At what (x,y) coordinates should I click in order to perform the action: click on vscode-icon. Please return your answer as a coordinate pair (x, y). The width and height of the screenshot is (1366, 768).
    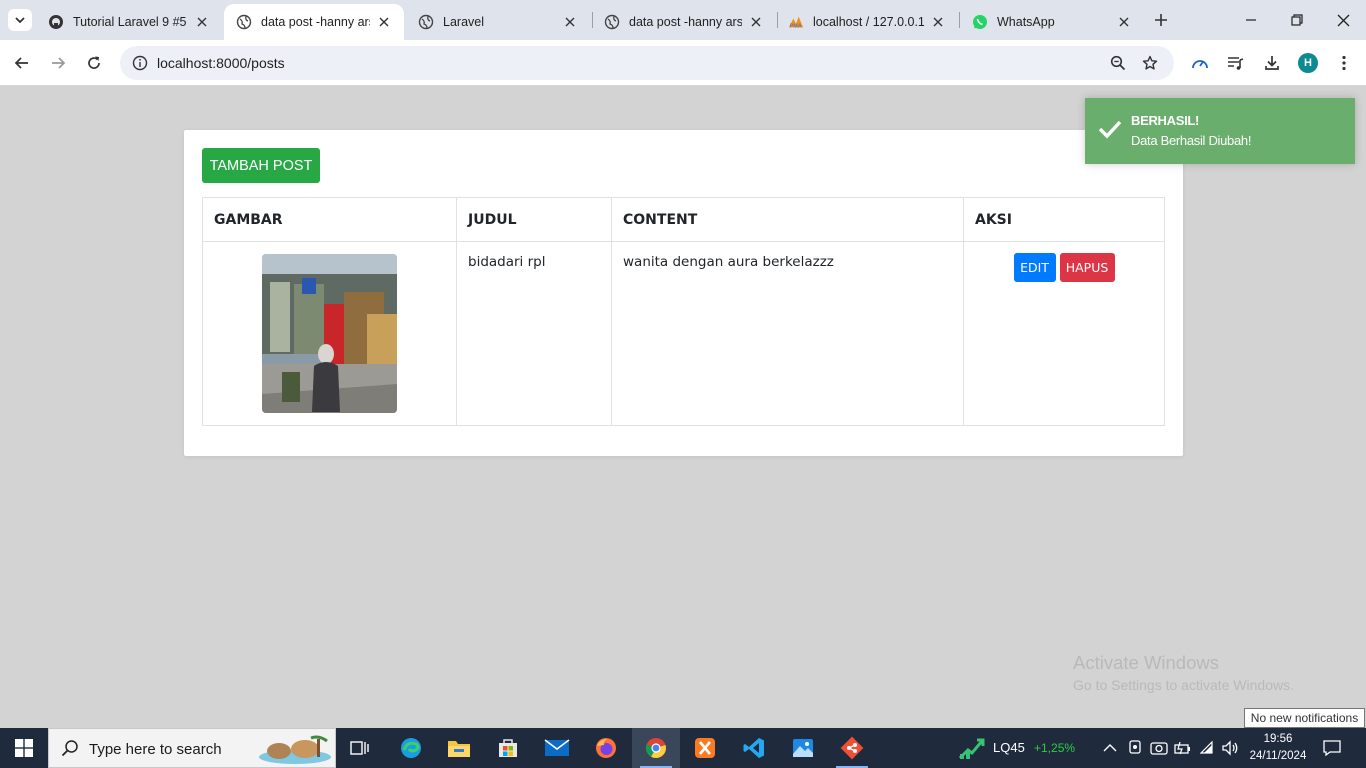
    Looking at the image, I should click on (753, 748).